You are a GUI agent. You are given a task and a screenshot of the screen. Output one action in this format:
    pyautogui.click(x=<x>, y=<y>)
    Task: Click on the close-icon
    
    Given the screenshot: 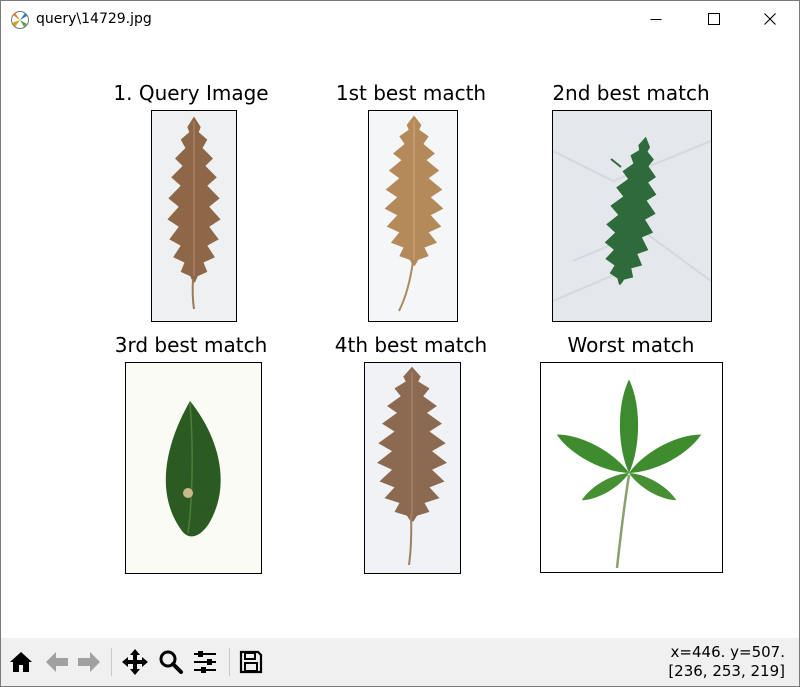 What is the action you would take?
    pyautogui.click(x=770, y=19)
    